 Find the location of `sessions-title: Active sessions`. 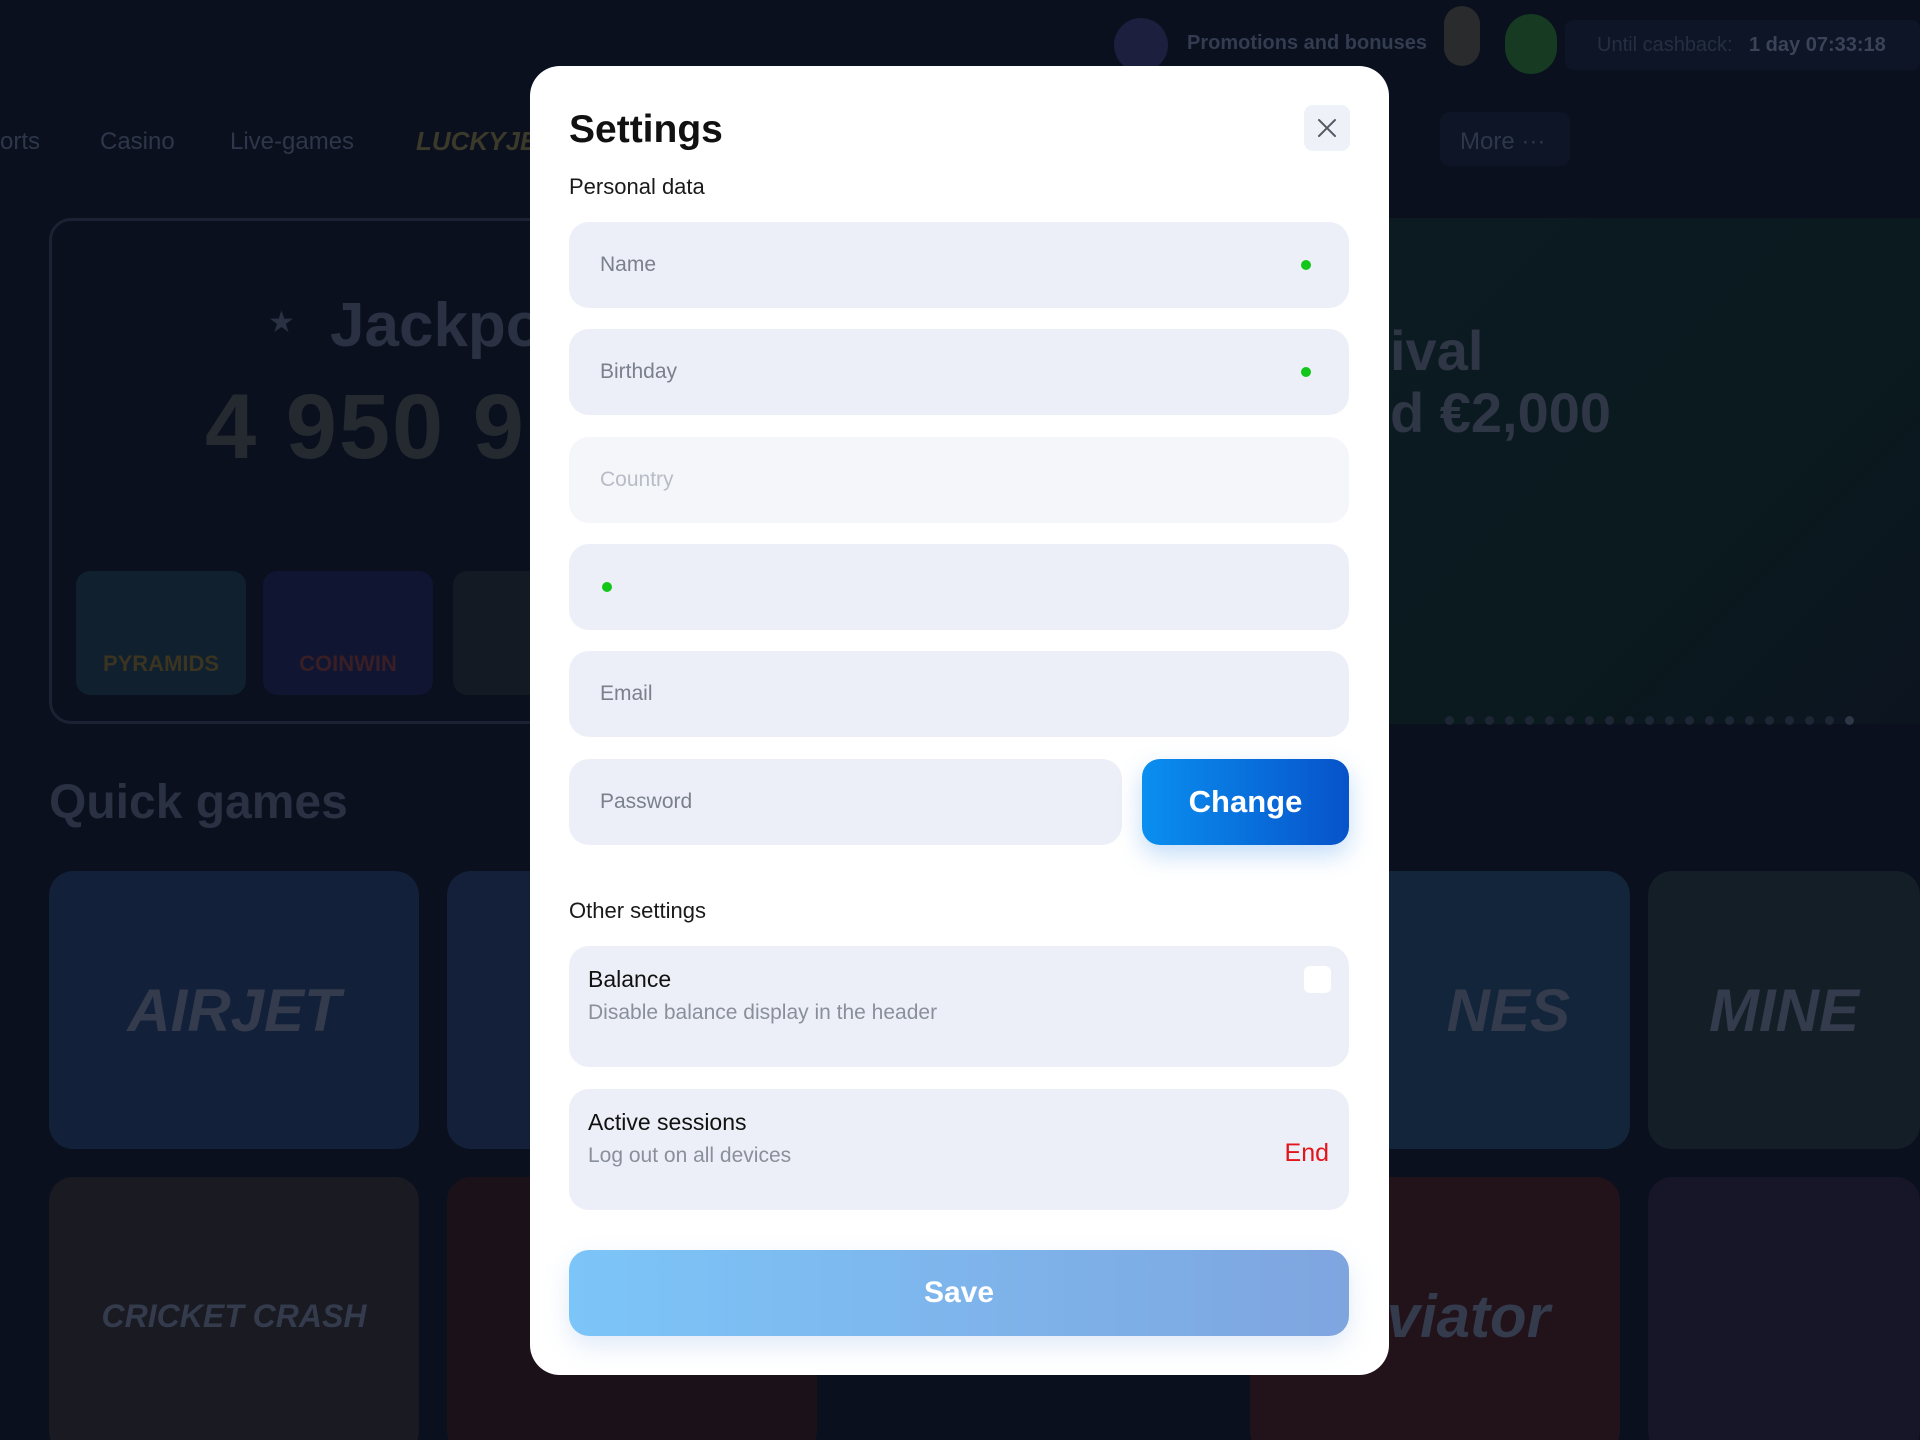

sessions-title: Active sessions is located at coordinates (667, 1122).